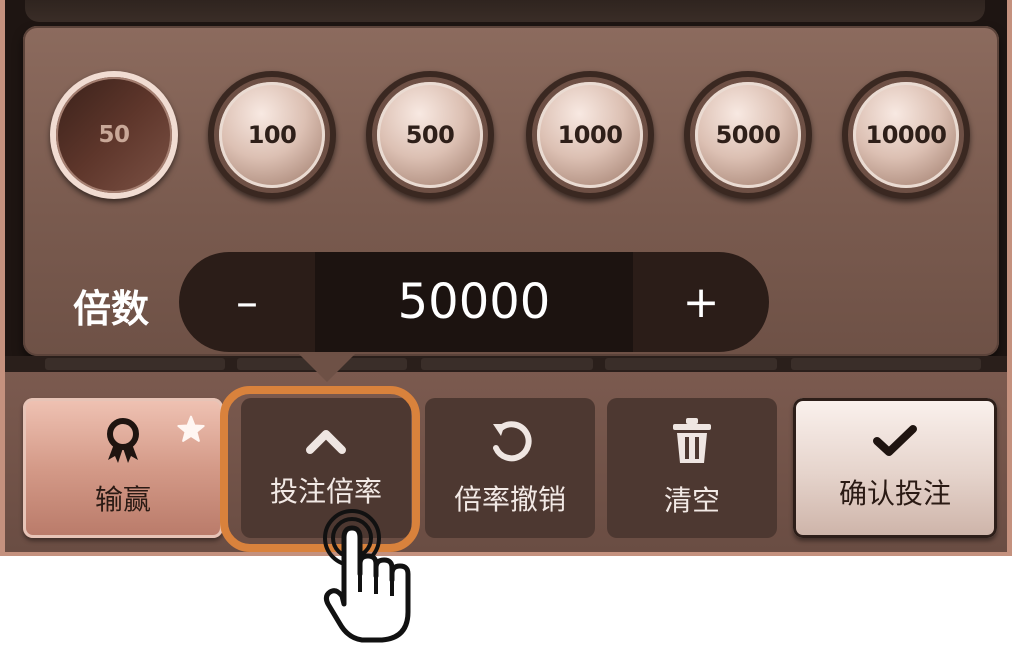 The image size is (1012, 650). I want to click on decrement-button: –, so click(247, 302).